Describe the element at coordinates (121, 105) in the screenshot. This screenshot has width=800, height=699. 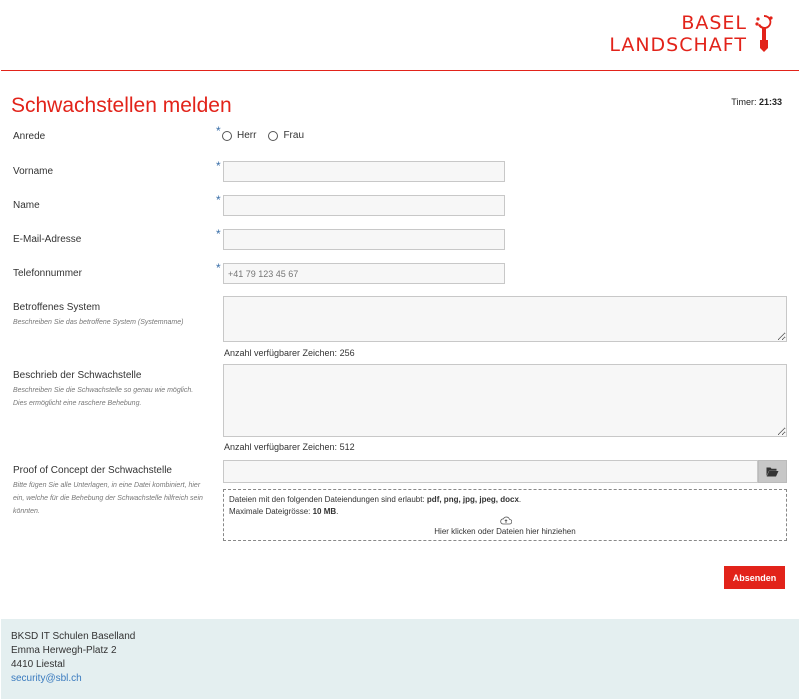
I see `page-title: Schwachstellen melden` at that location.